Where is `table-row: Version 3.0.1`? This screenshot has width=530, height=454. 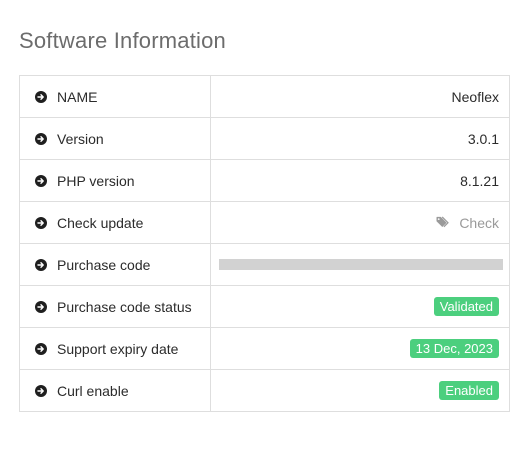
table-row: Version 3.0.1 is located at coordinates (264, 138).